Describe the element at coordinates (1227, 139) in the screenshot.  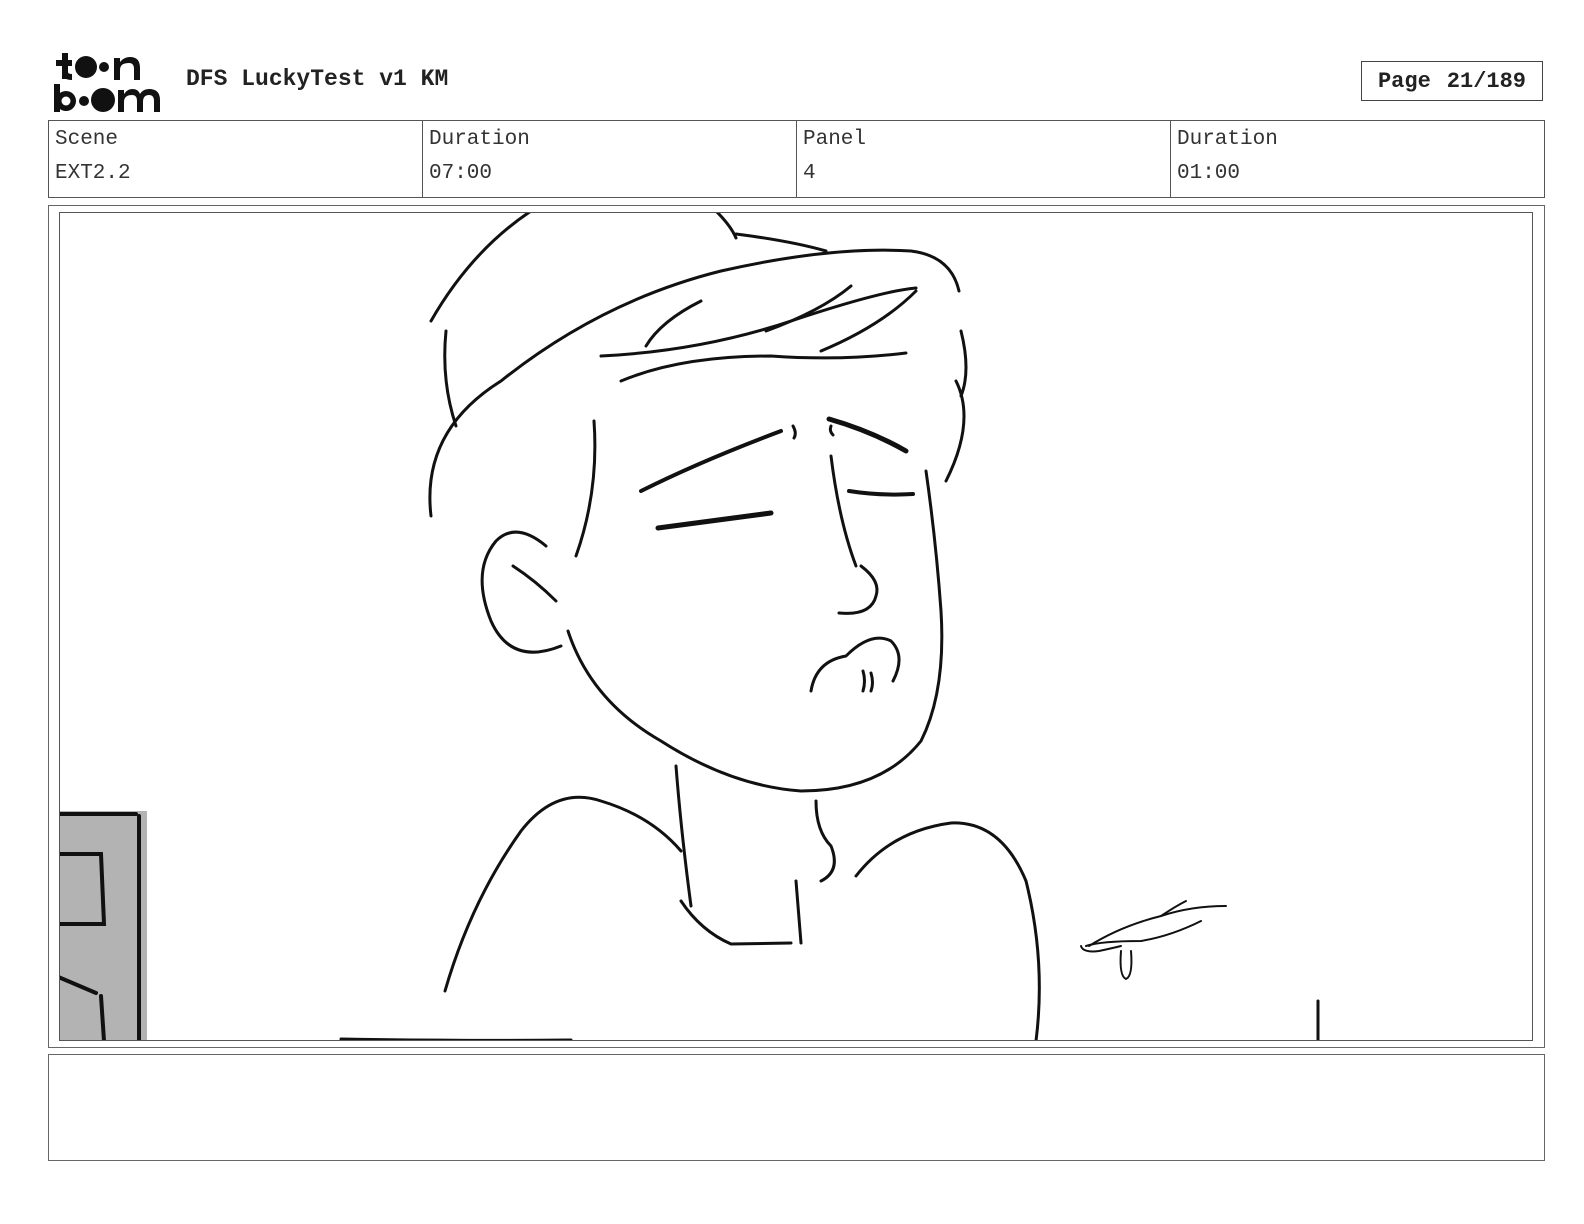
I see `panel-duration-label: Duration` at that location.